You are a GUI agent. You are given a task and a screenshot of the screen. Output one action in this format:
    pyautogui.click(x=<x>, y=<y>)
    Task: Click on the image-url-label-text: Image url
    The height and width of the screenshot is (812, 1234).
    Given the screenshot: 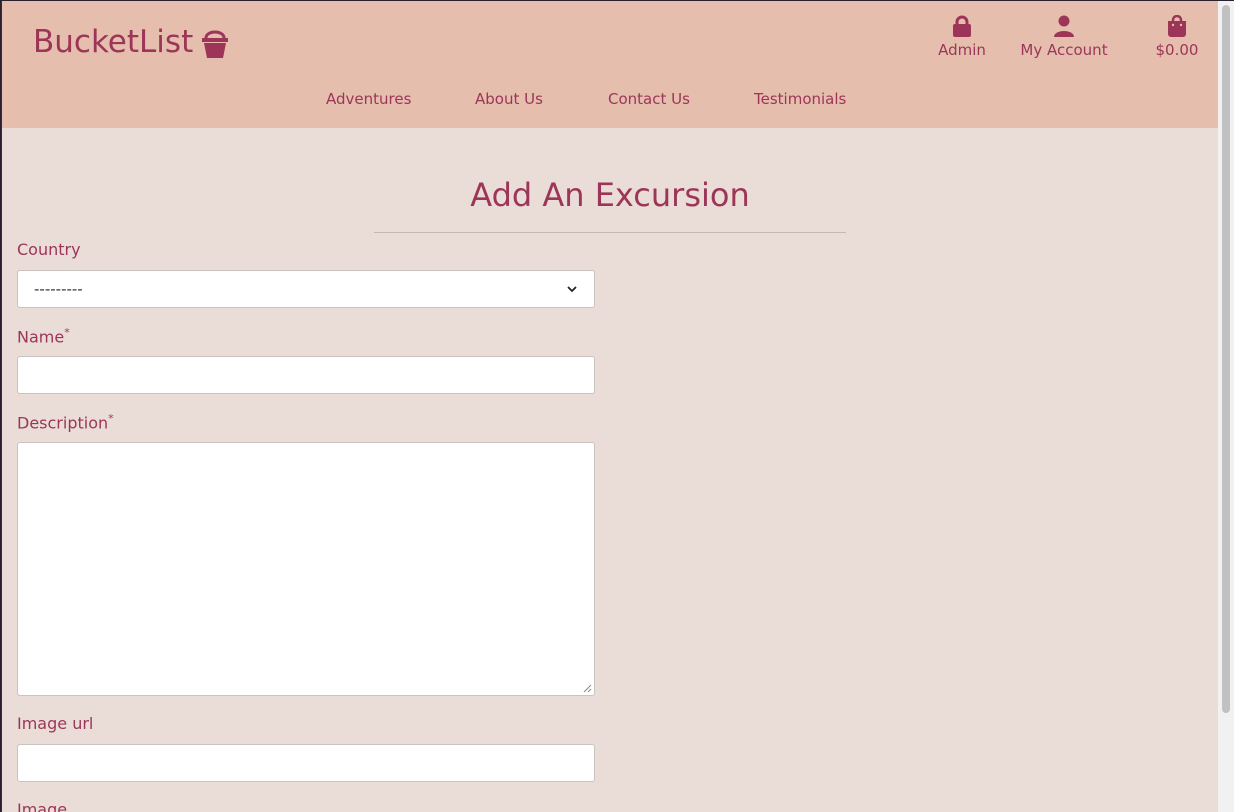 What is the action you would take?
    pyautogui.click(x=55, y=723)
    